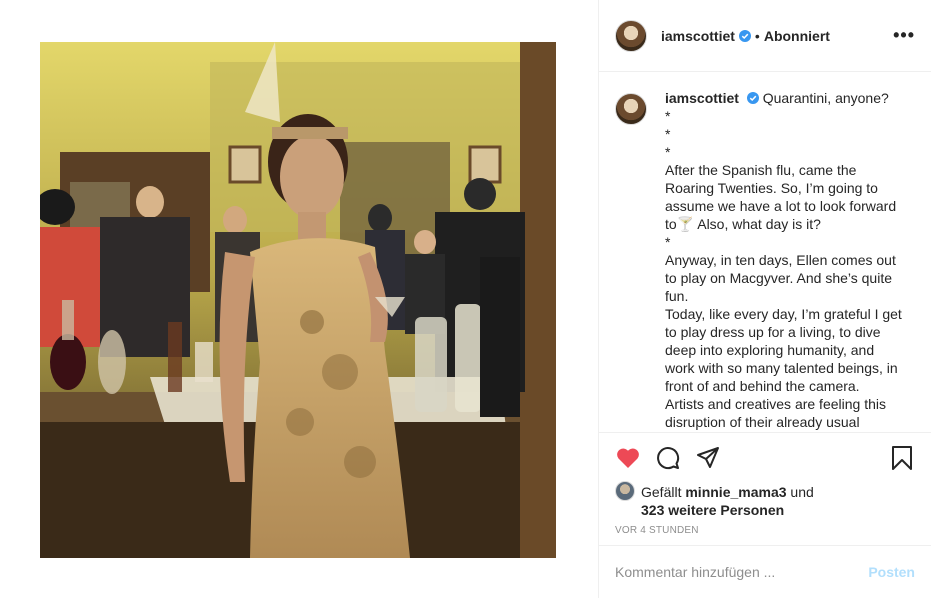 Image resolution: width=931 pixels, height=598 pixels. I want to click on likes-prefix: Gefällt, so click(661, 492).